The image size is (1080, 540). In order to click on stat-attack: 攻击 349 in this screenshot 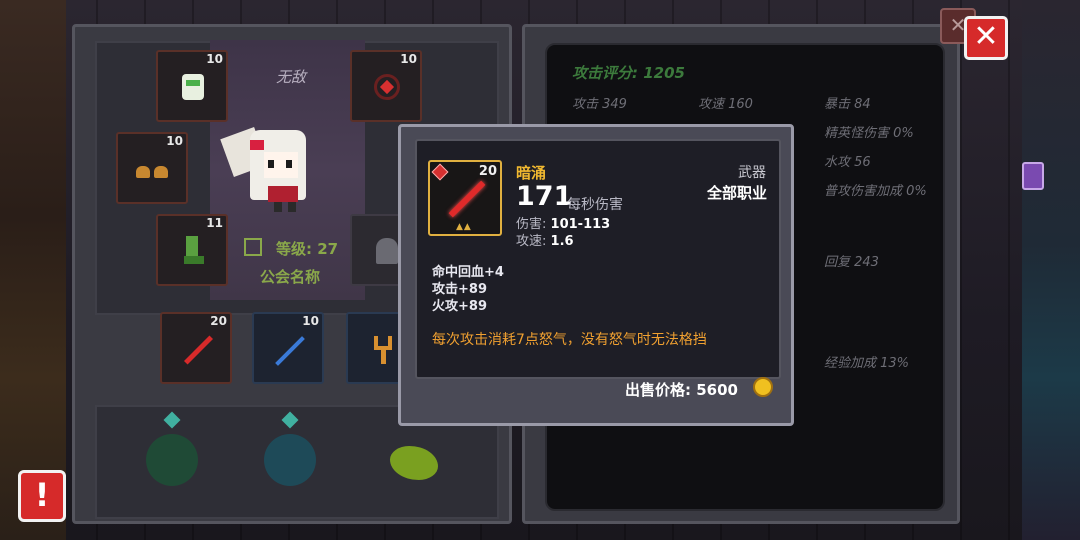, I will do `click(599, 104)`.